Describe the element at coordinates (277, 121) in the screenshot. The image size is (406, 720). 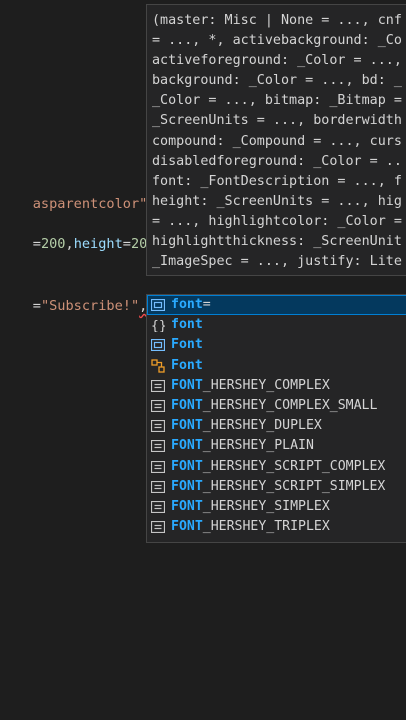
I see `signature-line: _ScreenUnits = ..., borderwidth` at that location.